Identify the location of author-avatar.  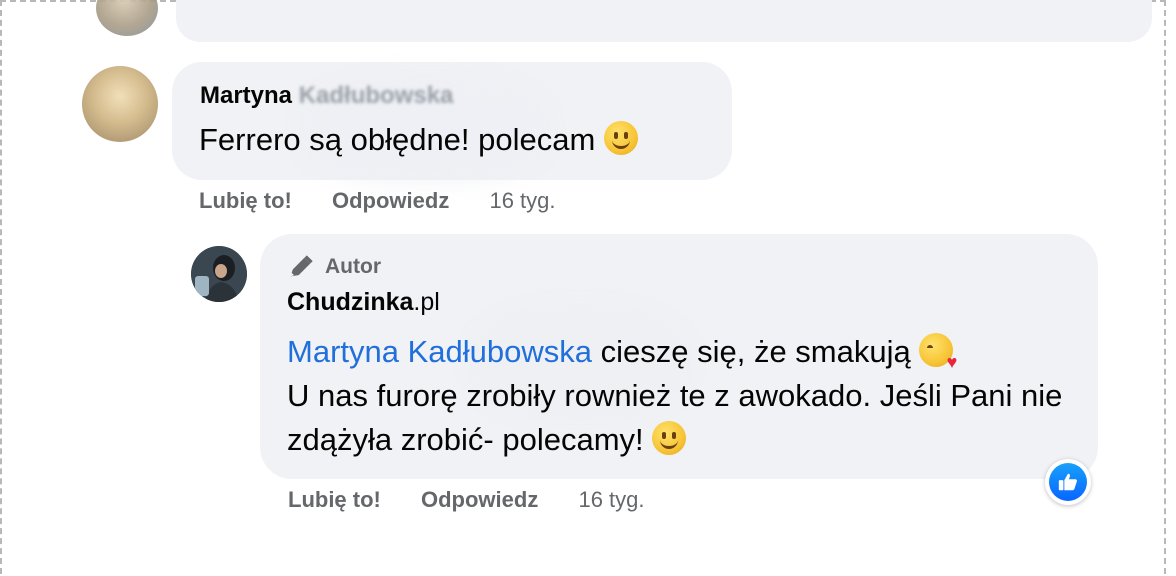
(219, 274).